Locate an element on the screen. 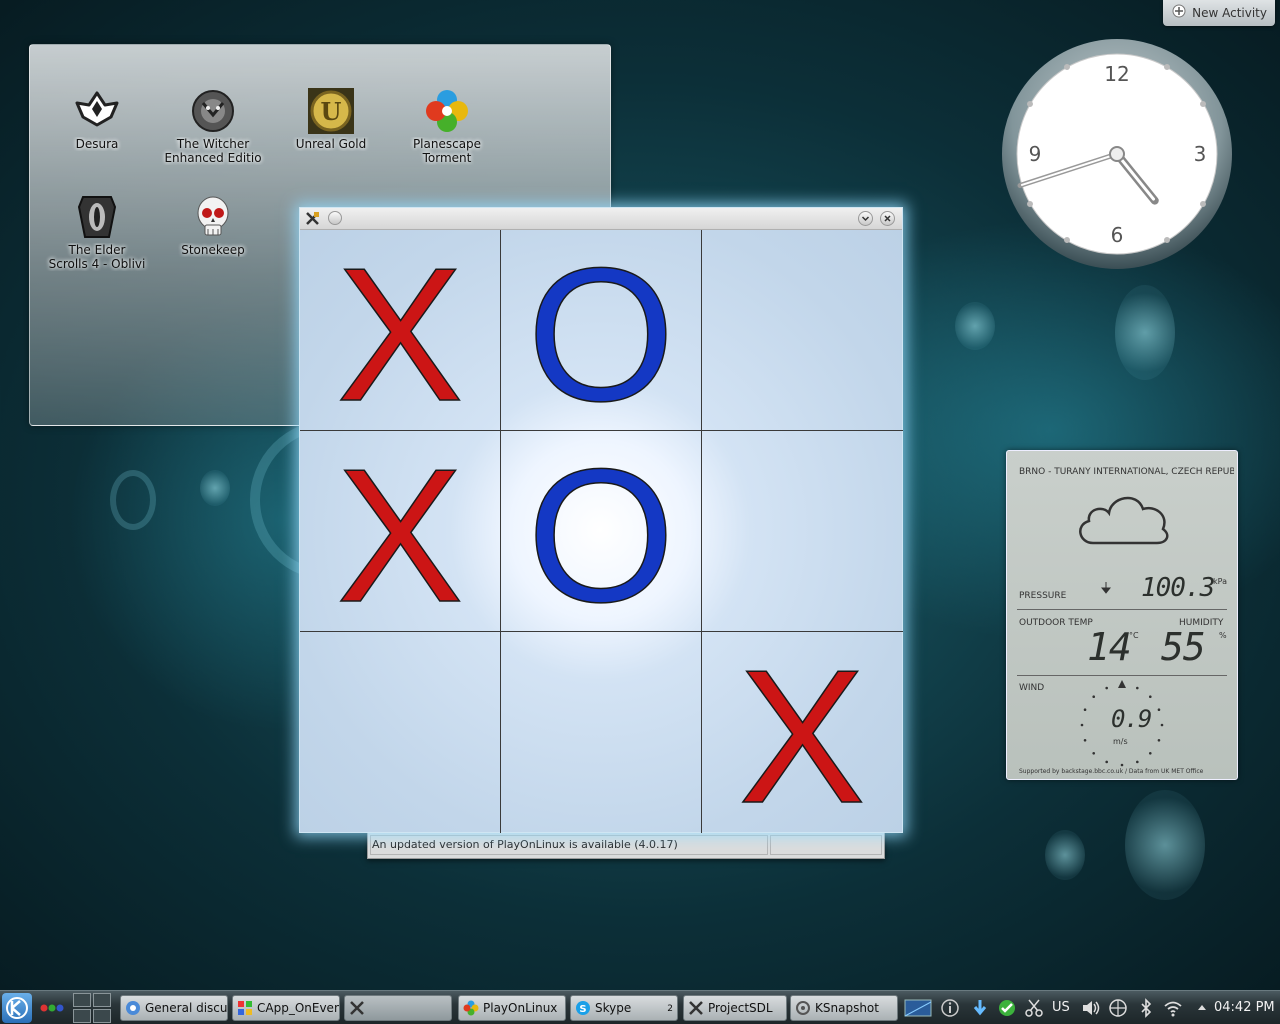 Image resolution: width=1280 pixels, height=1024 pixels. background-ring is located at coordinates (133, 500).